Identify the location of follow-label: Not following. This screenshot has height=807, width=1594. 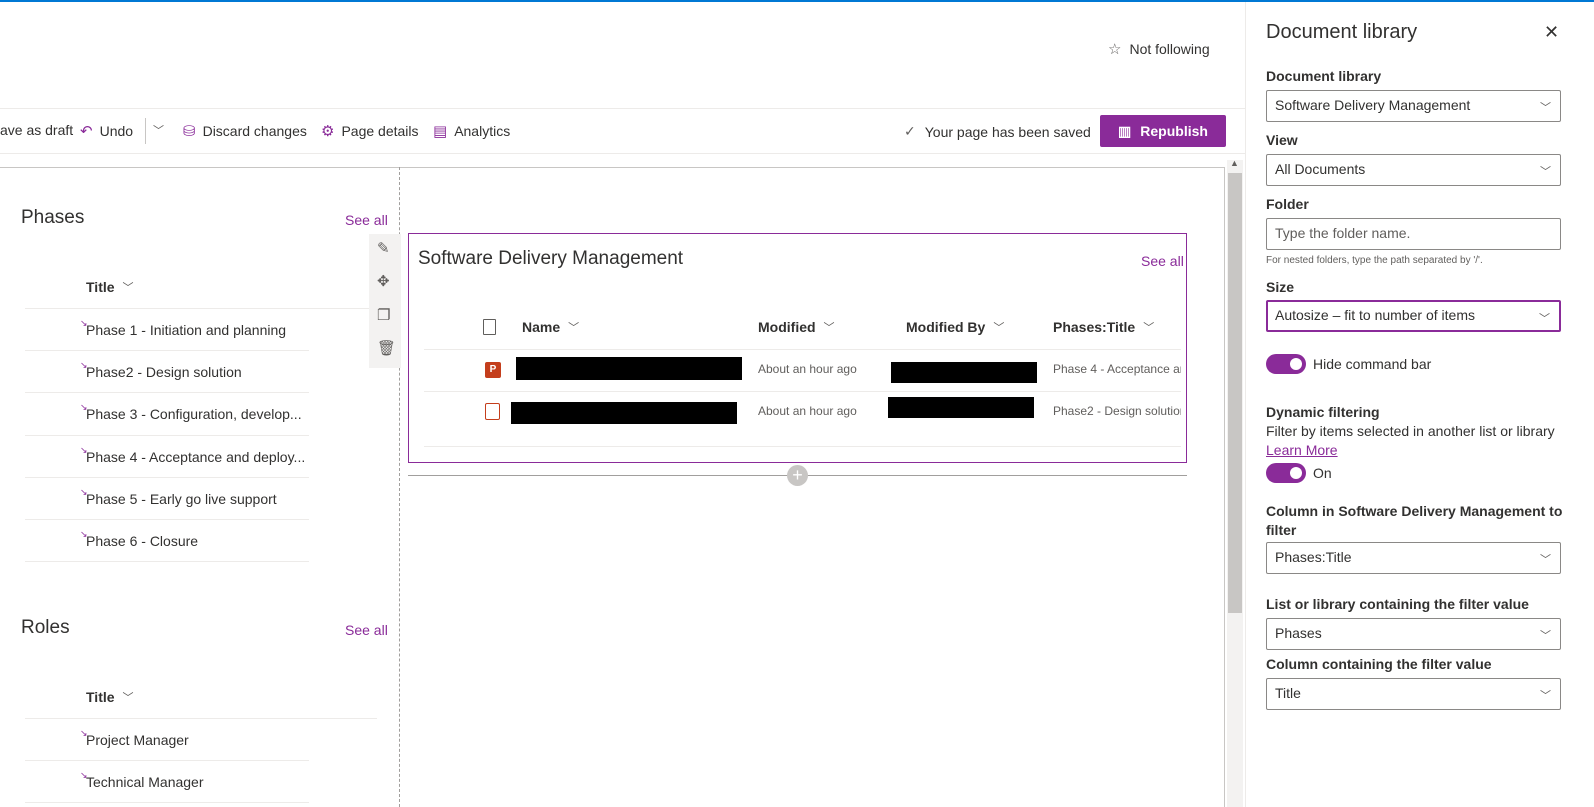
(1169, 49).